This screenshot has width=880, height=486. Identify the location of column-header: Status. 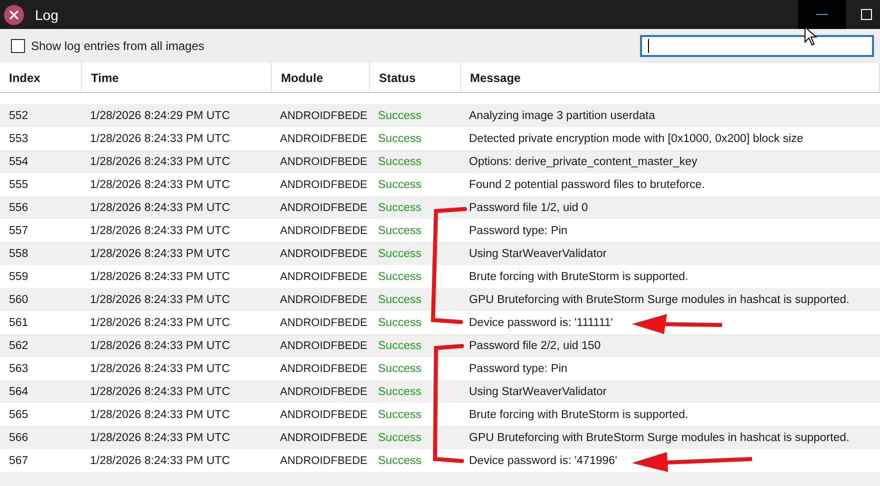
(415, 77).